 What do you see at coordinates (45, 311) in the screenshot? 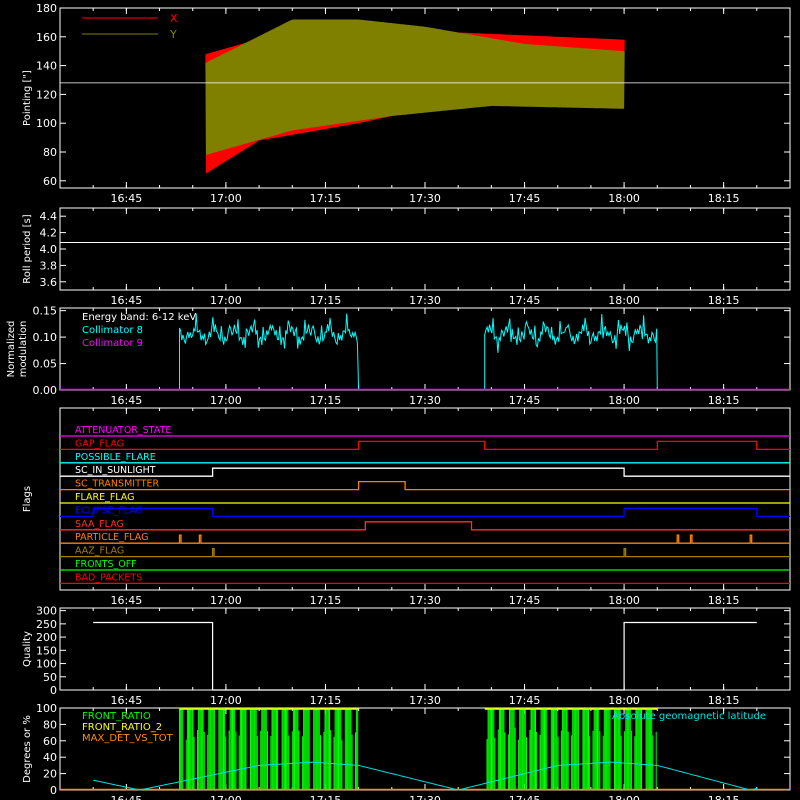
I see `y-tick-label: 0.15` at bounding box center [45, 311].